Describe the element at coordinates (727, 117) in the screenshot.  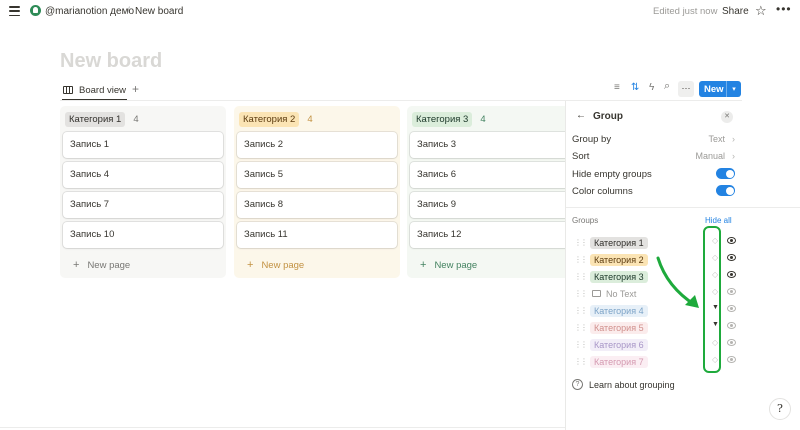
I see `close-icon: ✕` at that location.